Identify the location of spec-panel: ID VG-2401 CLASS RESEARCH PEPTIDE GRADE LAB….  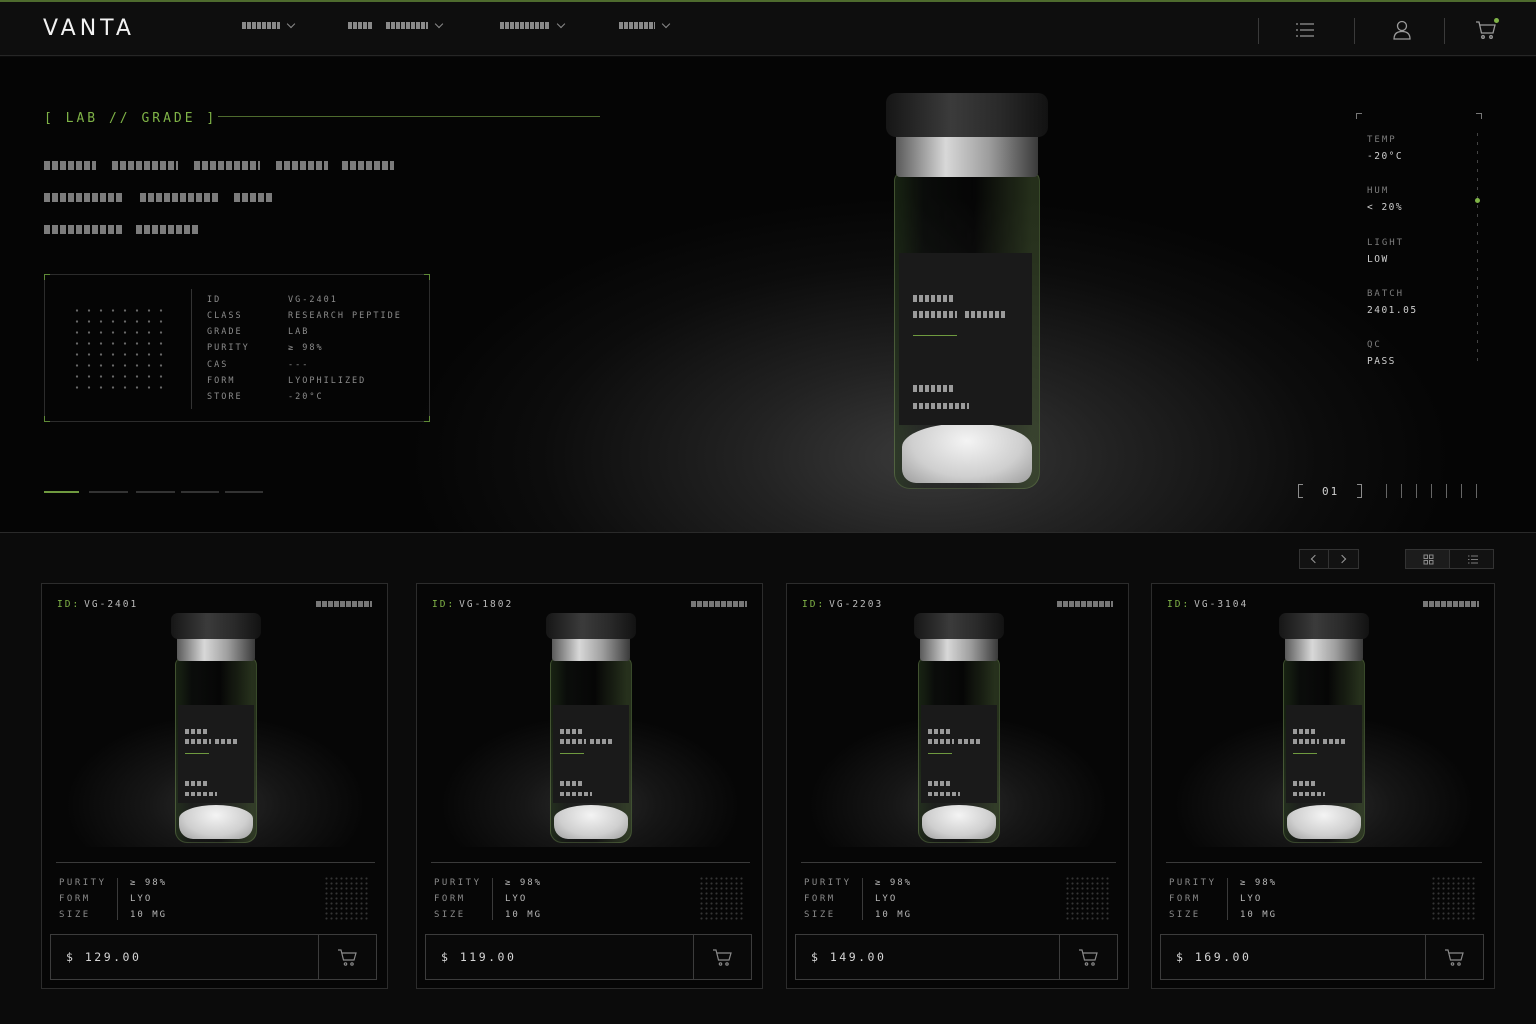
(237, 348).